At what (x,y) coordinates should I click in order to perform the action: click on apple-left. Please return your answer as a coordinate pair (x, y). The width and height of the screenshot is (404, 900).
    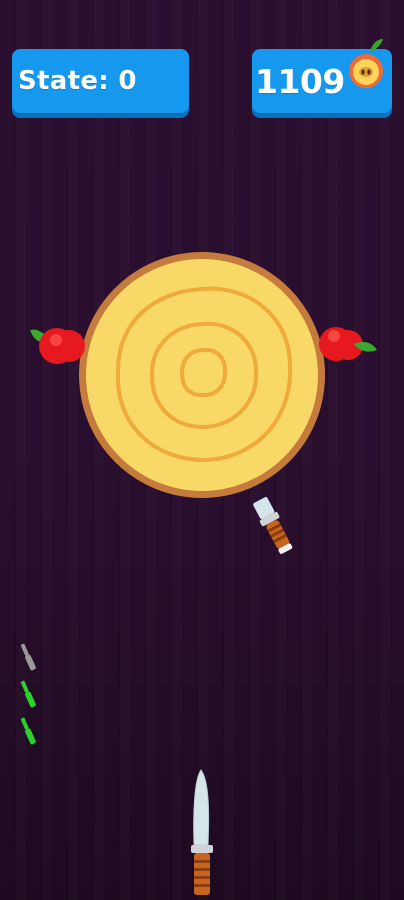
    Looking at the image, I should click on (57, 346).